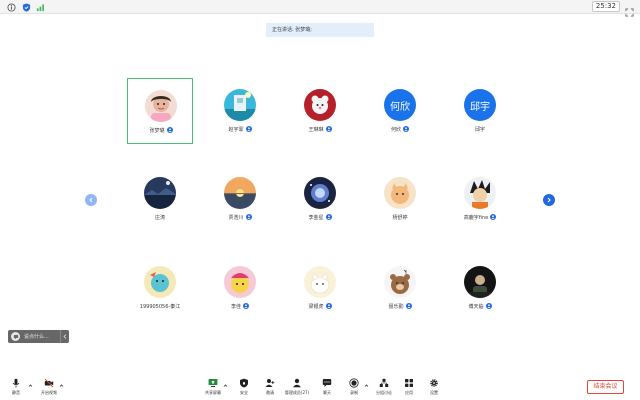 The width and height of the screenshot is (640, 400). I want to click on participant-name: 庄涛, so click(159, 217).